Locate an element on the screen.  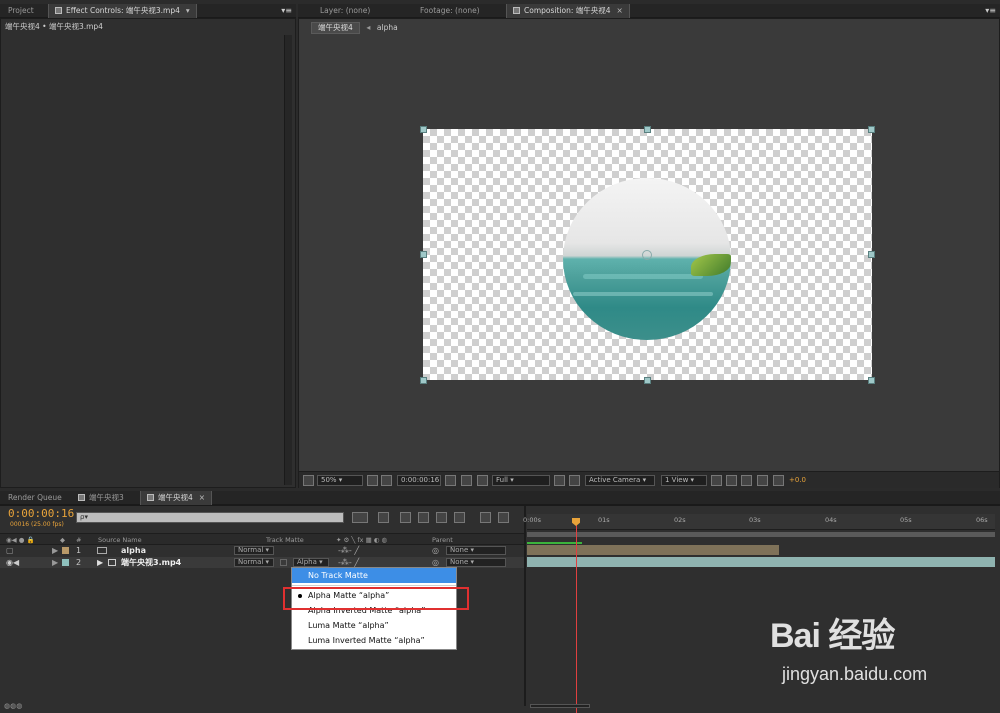
tab-layer: Layer: (none) is located at coordinates (345, 11).